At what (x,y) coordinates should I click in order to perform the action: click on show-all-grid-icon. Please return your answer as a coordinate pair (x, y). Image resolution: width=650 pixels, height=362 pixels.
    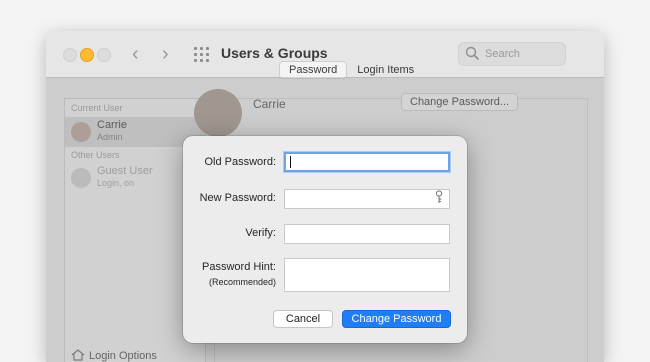
    Looking at the image, I should click on (201, 54).